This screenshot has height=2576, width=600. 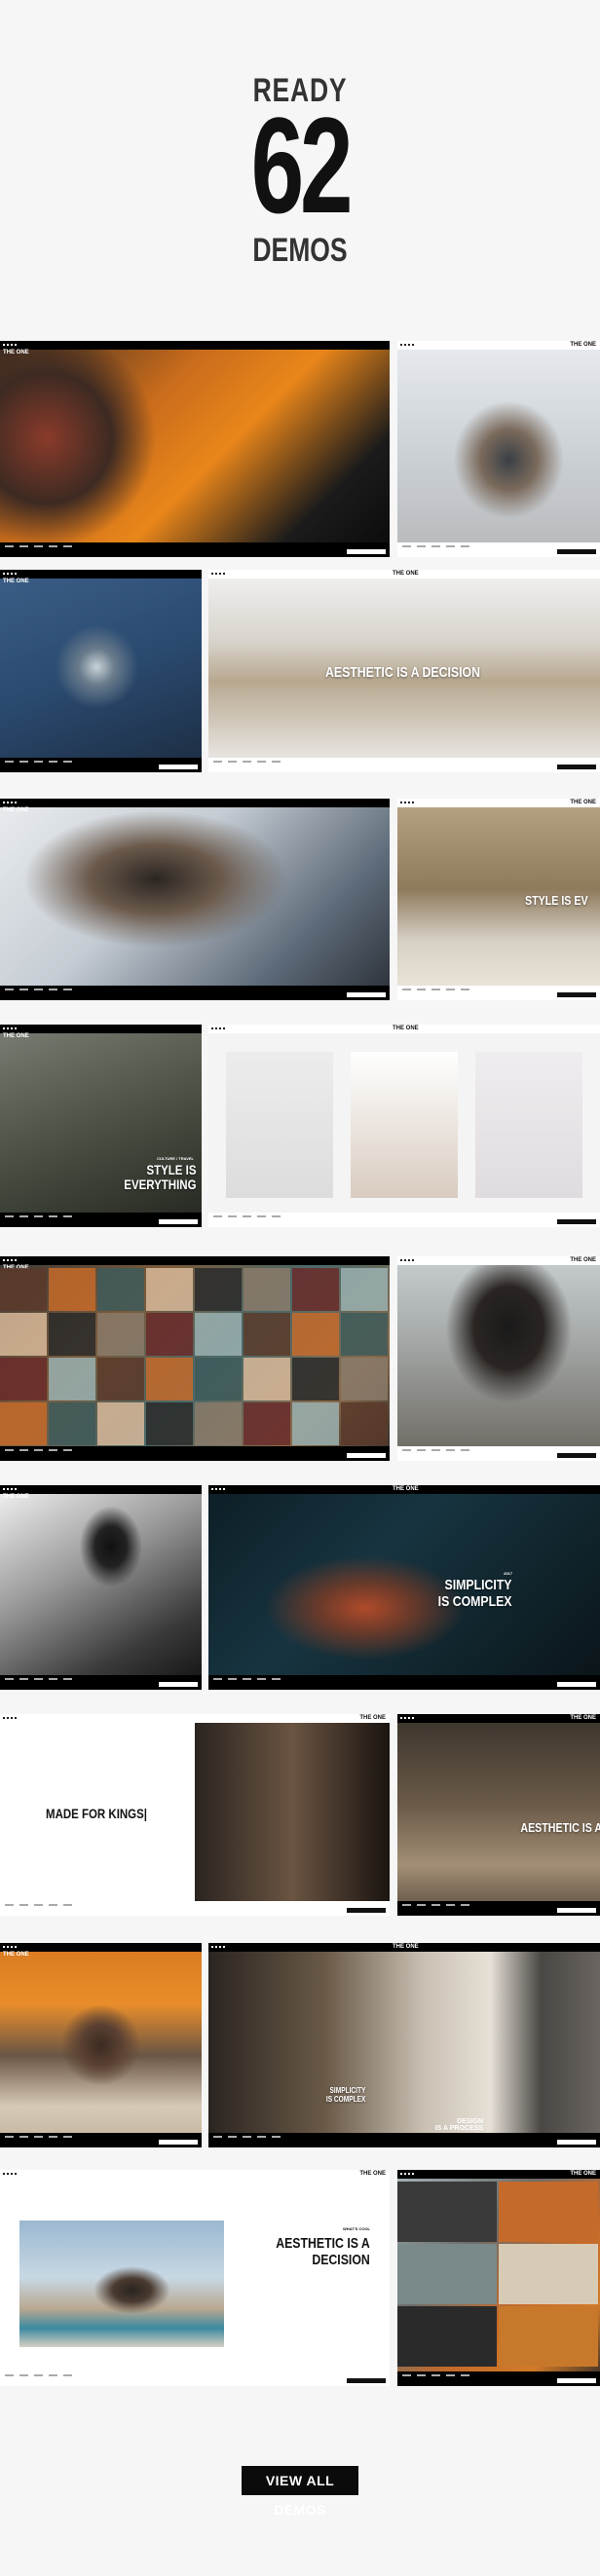 What do you see at coordinates (345, 2095) in the screenshot?
I see `demo-caption: SIMPLICITY IS COMPLEX` at bounding box center [345, 2095].